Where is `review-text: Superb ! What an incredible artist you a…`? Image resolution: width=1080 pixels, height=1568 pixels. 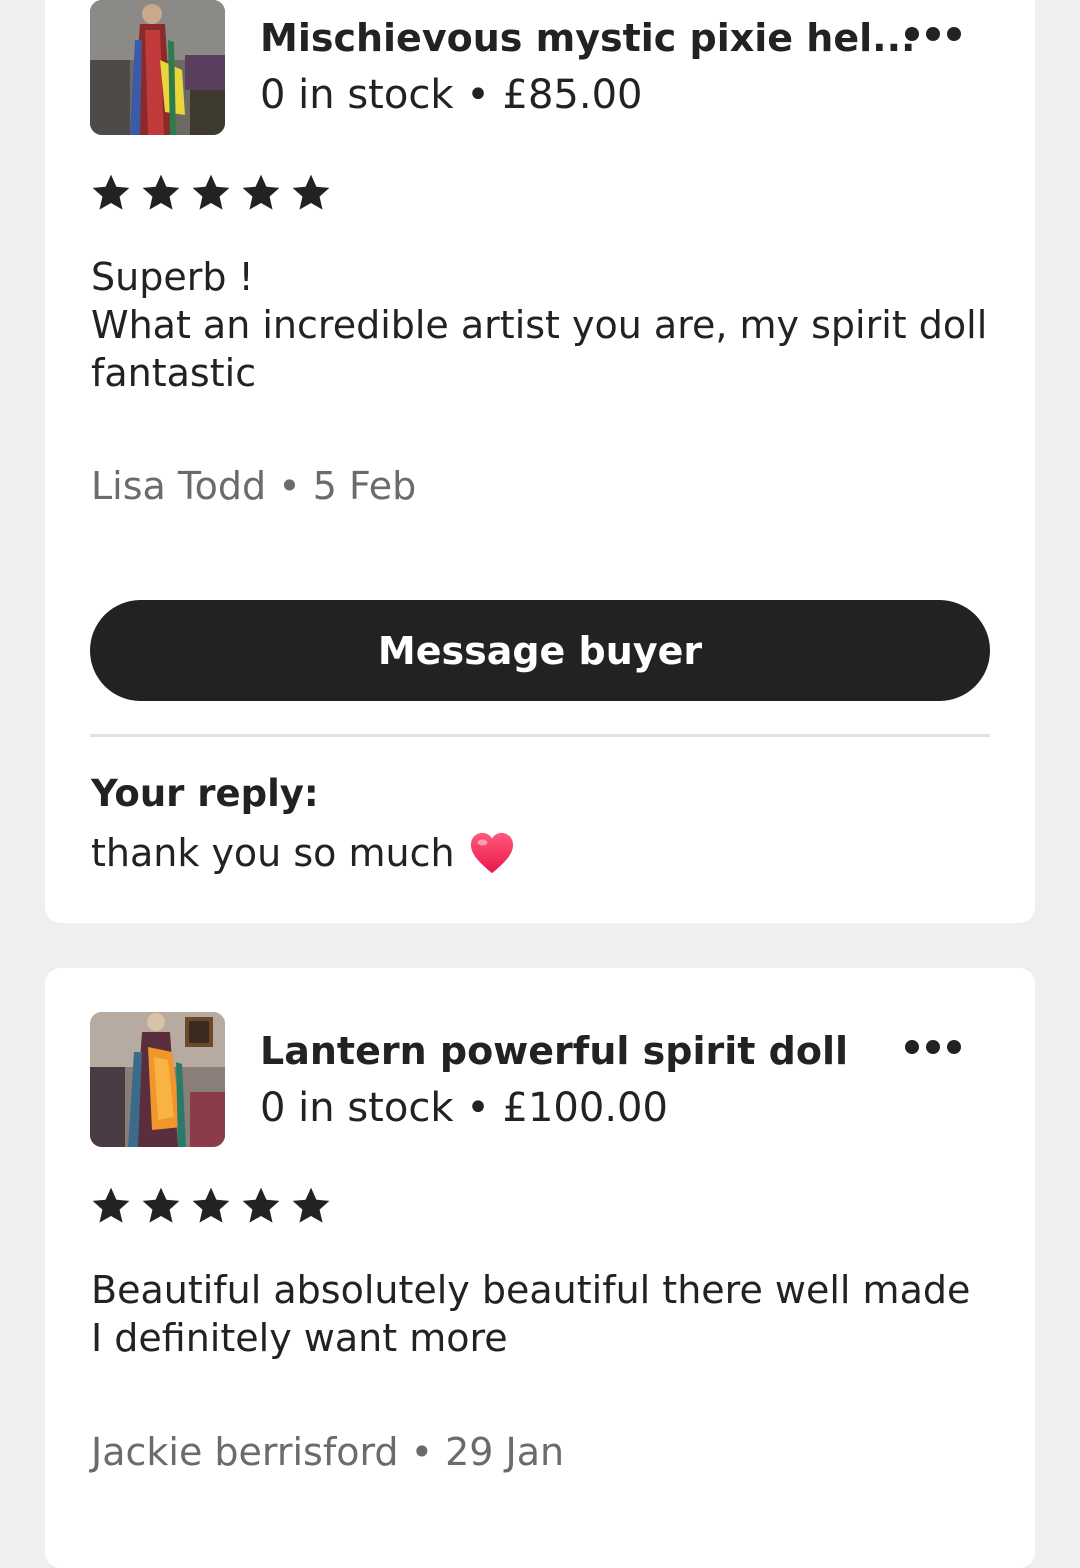 review-text: Superb ! What an incredible artist you a… is located at coordinates (539, 325).